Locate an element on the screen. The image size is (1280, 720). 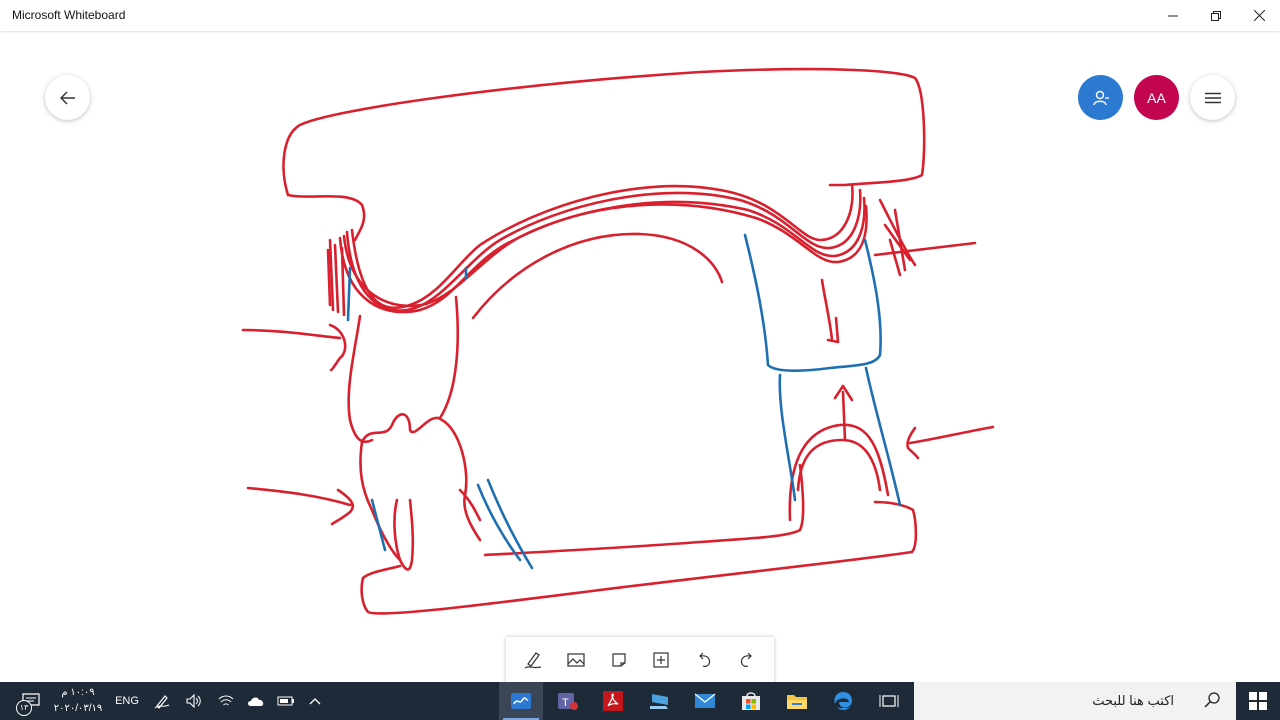
hamburger-menu-icon is located at coordinates (1212, 97).